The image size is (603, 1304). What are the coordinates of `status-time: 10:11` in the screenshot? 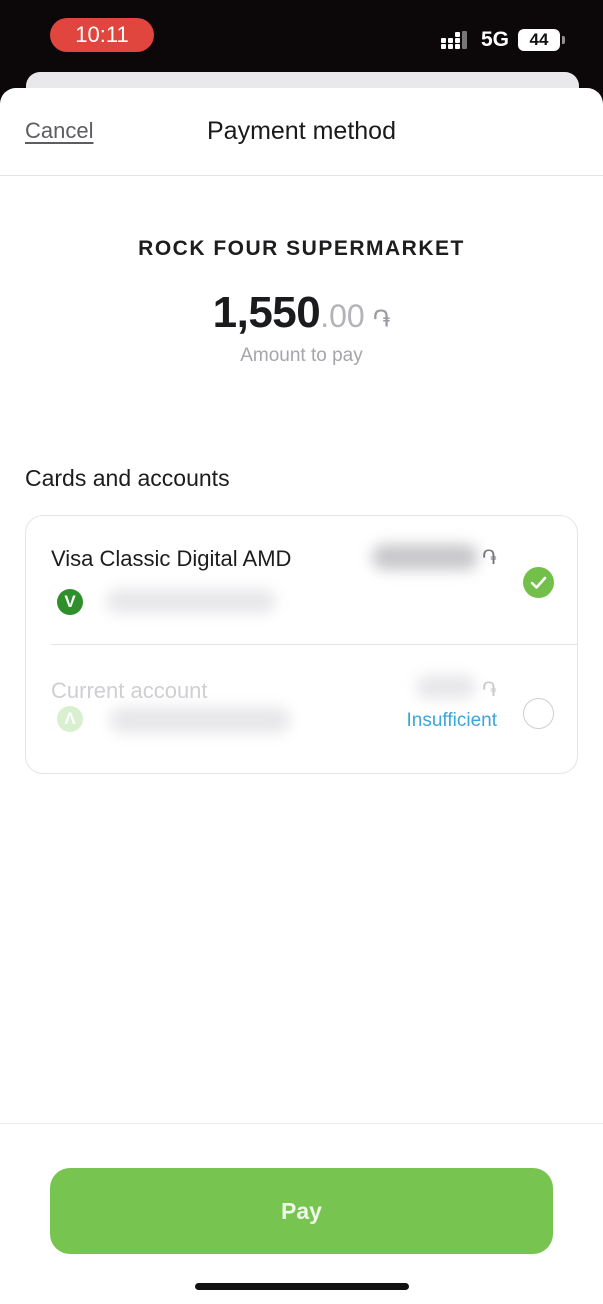 It's located at (102, 35).